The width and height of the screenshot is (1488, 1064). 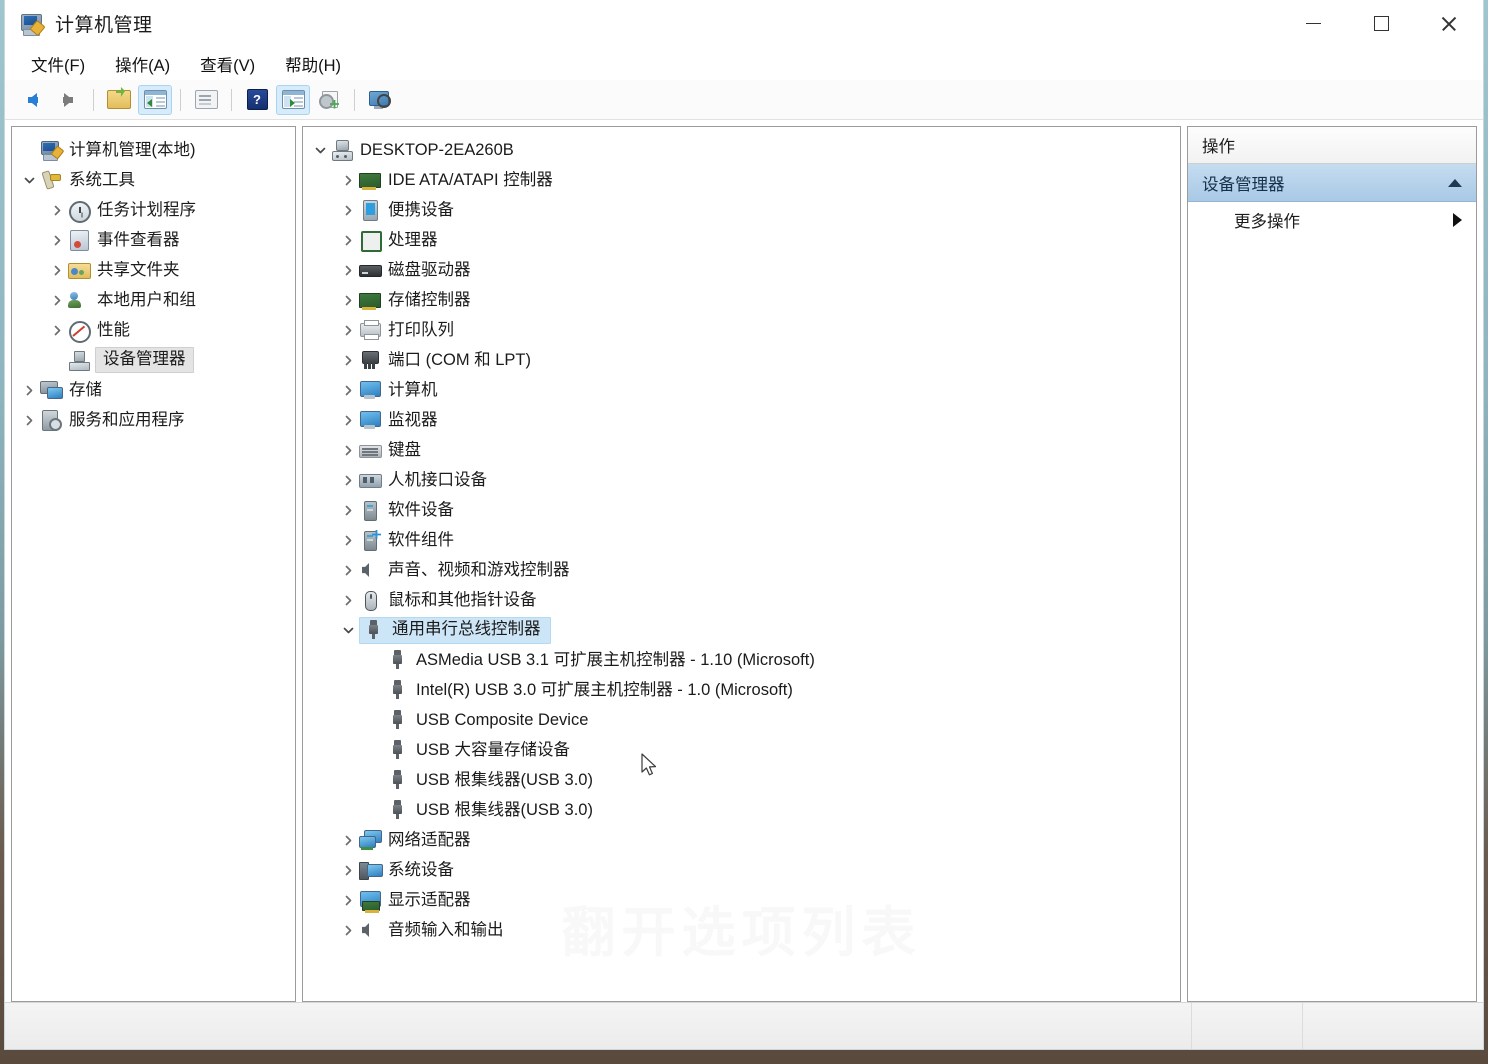 What do you see at coordinates (1332, 183) in the screenshot?
I see `actions-group-device-manager: 设备管理器` at bounding box center [1332, 183].